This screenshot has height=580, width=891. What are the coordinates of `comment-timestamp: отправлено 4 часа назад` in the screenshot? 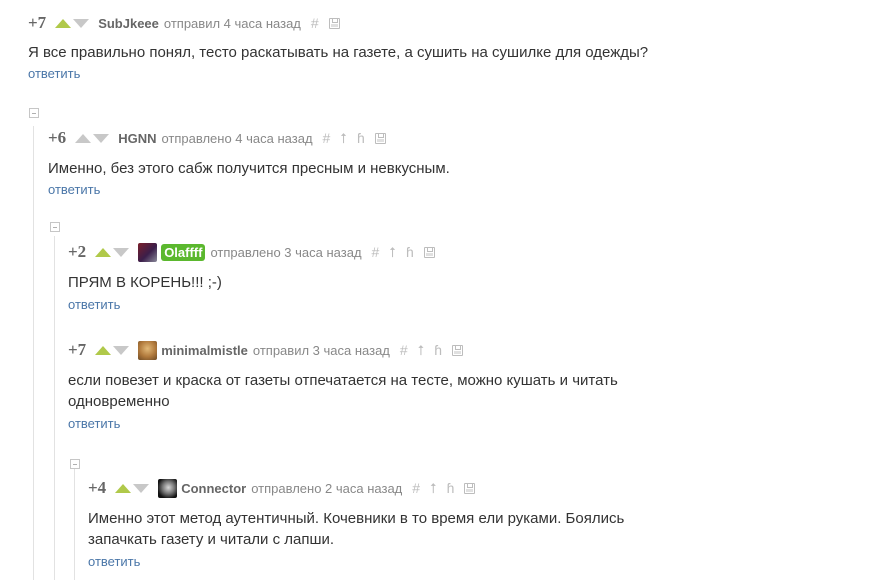 It's located at (237, 138).